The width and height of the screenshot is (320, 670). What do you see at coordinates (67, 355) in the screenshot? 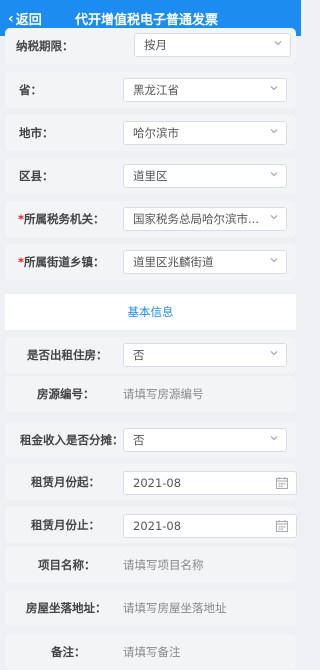
I see `rental-housing-label: 是否出租住房：` at bounding box center [67, 355].